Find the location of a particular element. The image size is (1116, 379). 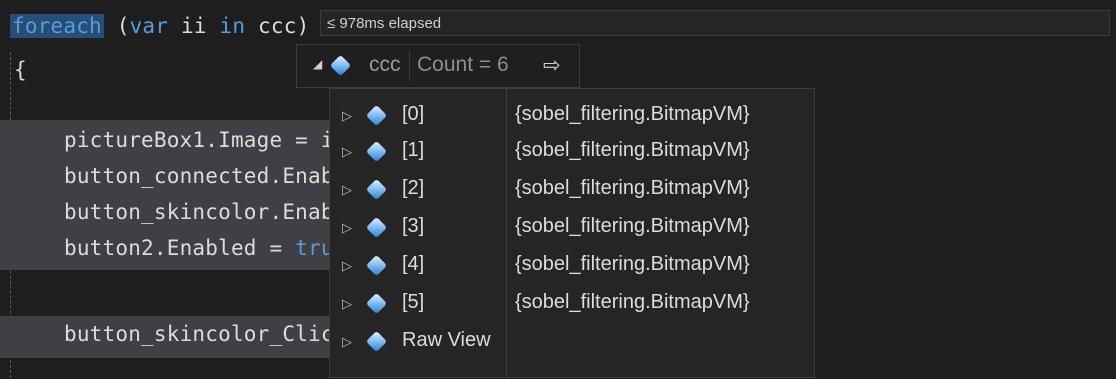

code-line-skincolor-click: button_skincolor_Clic is located at coordinates (199, 334).